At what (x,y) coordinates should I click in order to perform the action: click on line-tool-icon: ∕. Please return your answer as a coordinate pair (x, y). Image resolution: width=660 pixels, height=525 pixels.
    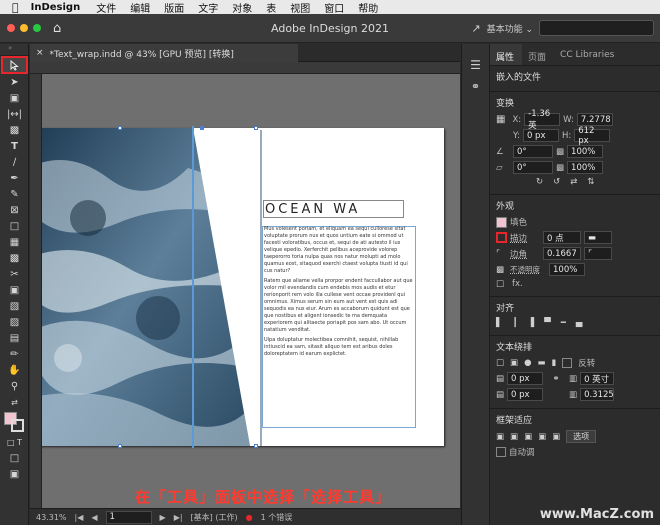
    Looking at the image, I should click on (14, 162).